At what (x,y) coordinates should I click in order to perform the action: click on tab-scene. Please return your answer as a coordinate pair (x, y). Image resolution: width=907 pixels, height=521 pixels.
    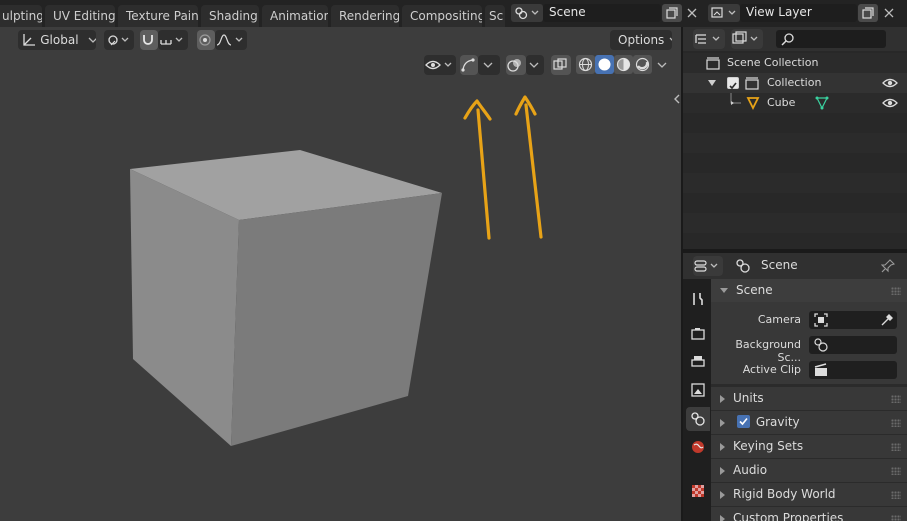
    Looking at the image, I should click on (698, 419).